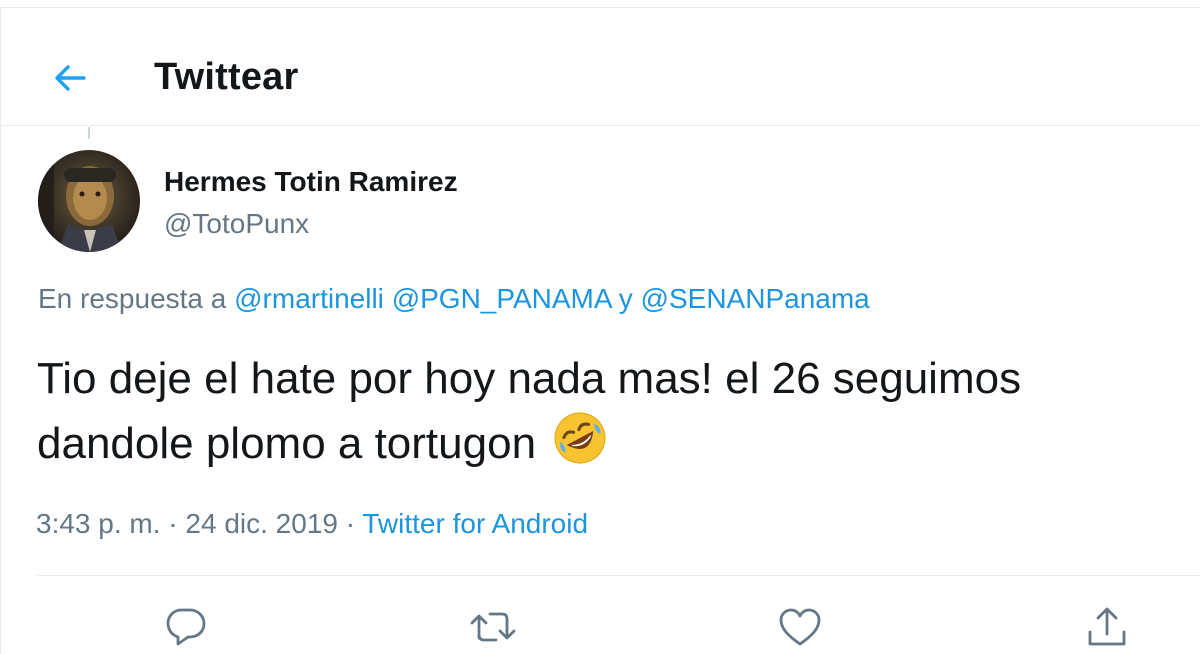  Describe the element at coordinates (580, 446) in the screenshot. I see `rolling-on-floor-laughing-icon` at that location.